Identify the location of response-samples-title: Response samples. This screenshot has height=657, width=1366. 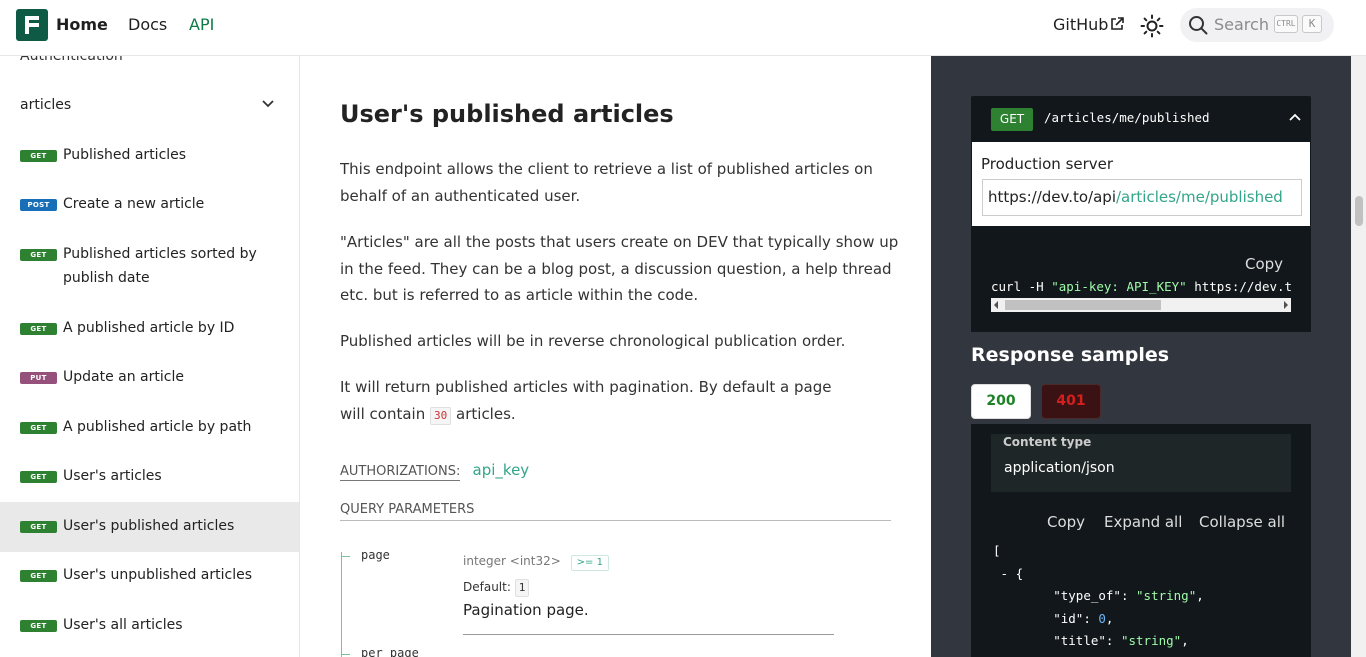
(1070, 355).